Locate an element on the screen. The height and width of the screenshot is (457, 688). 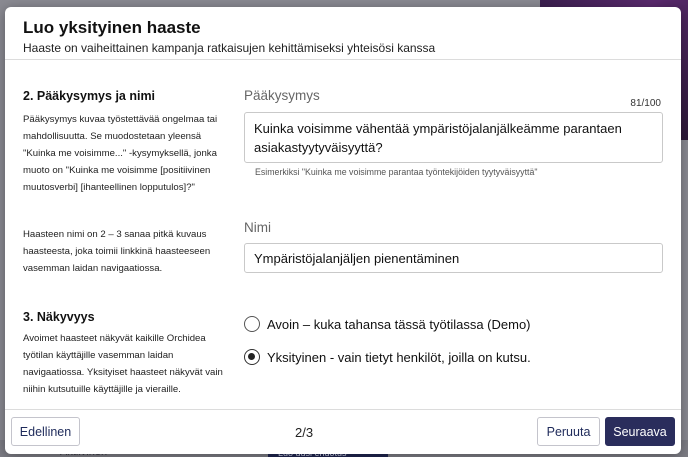
radio-open is located at coordinates (252, 324).